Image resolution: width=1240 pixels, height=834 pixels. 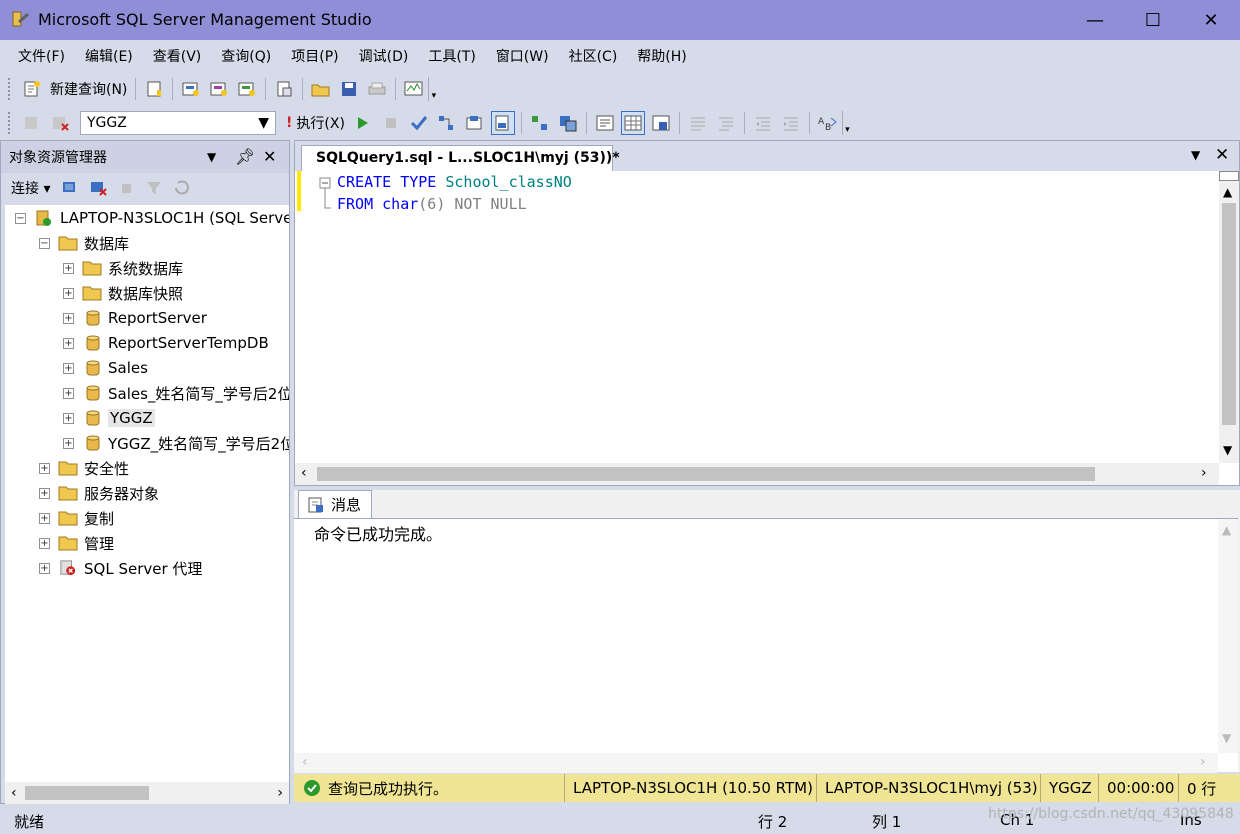 What do you see at coordinates (246, 56) in the screenshot?
I see `menu-query: 查询(Q)` at bounding box center [246, 56].